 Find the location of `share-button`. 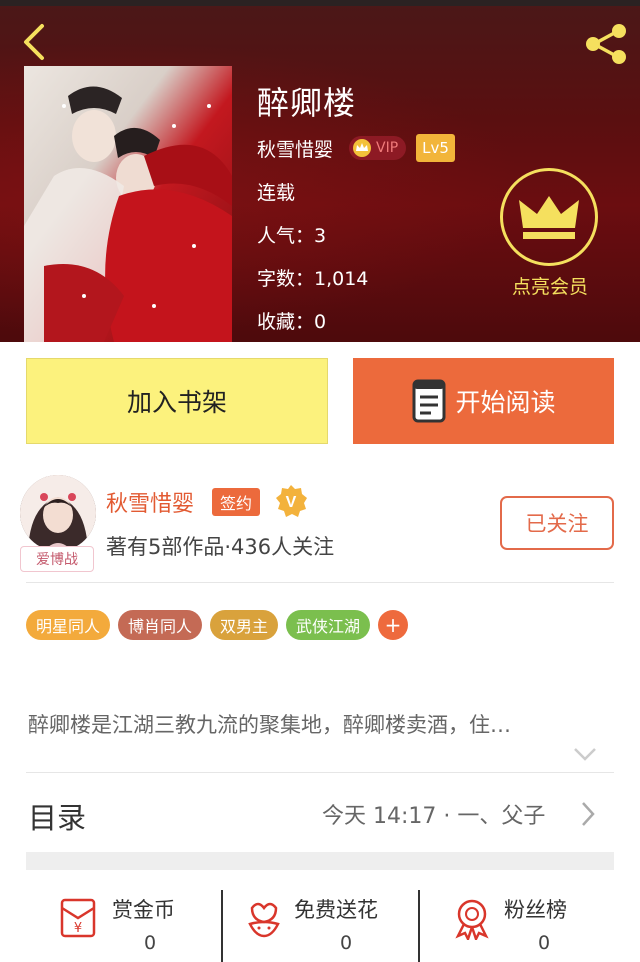

share-button is located at coordinates (606, 44).